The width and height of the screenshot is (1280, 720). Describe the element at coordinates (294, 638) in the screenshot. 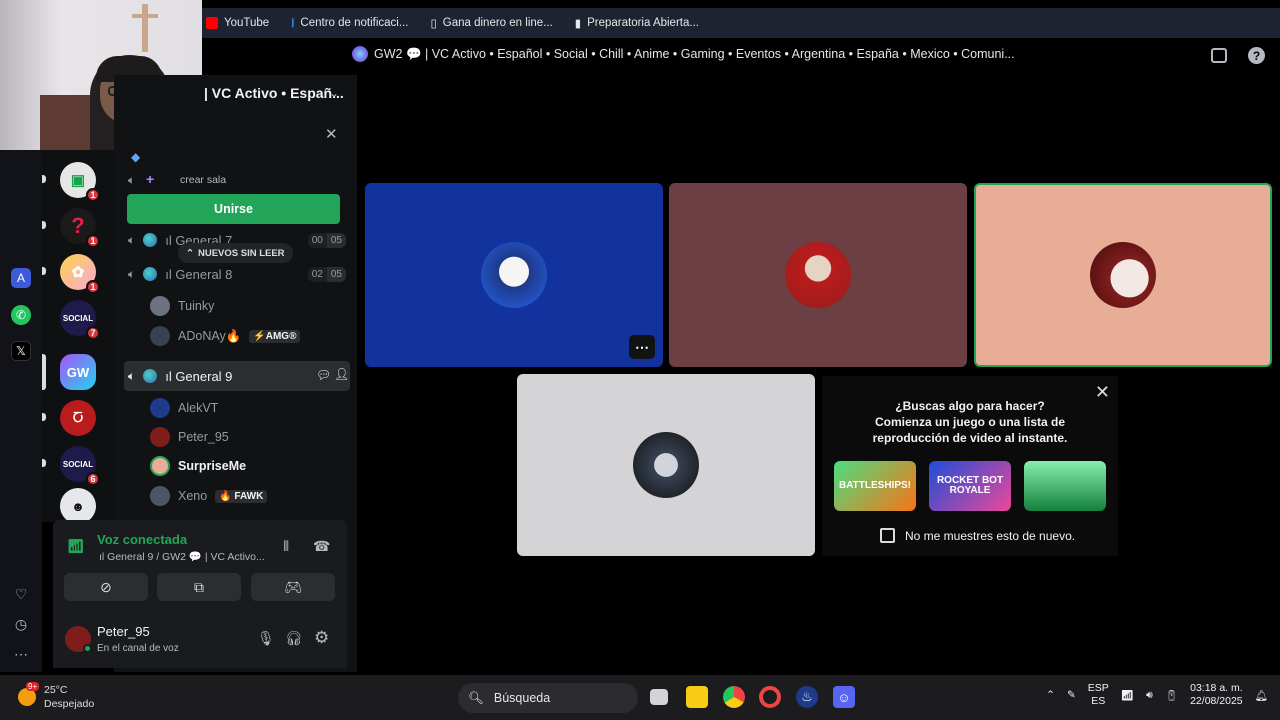

I see `headphones-icon: 🎧︎` at that location.